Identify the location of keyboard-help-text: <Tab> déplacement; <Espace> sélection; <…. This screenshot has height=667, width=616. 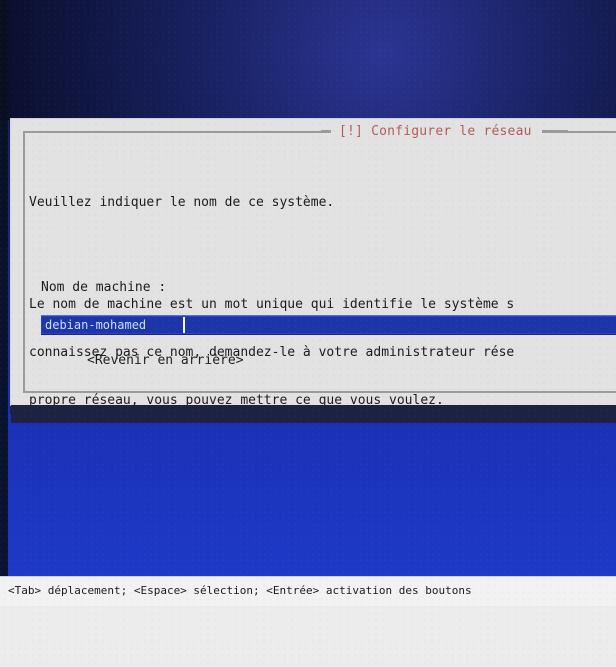
(240, 590).